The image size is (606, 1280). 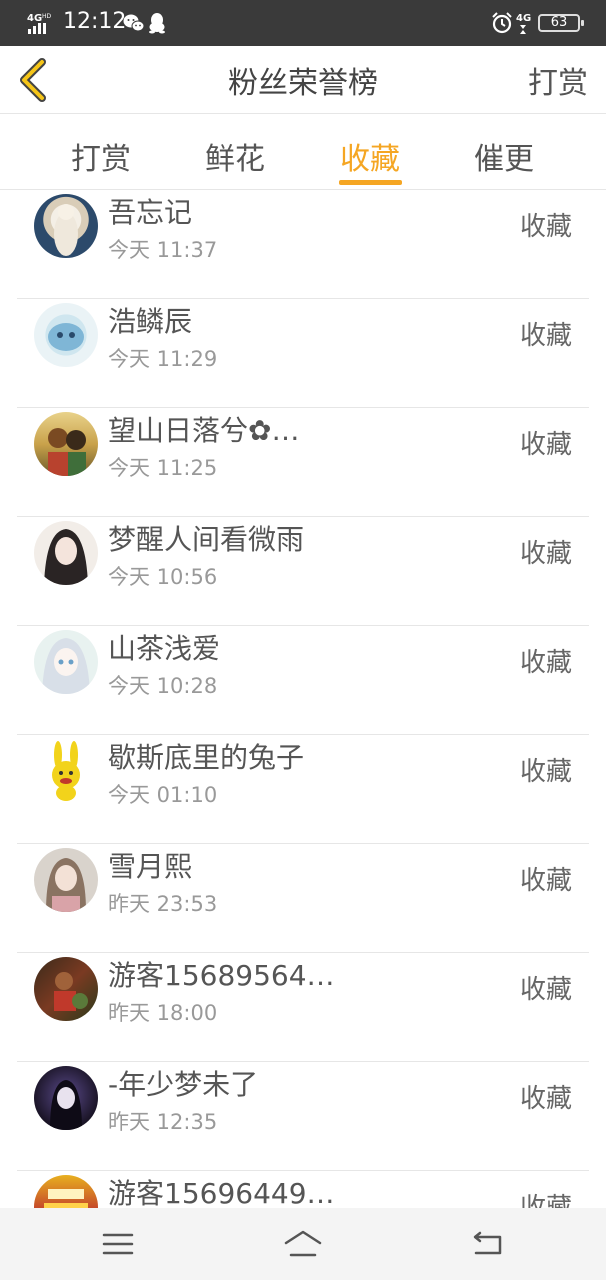 I want to click on qq-icon, so click(x=157, y=23).